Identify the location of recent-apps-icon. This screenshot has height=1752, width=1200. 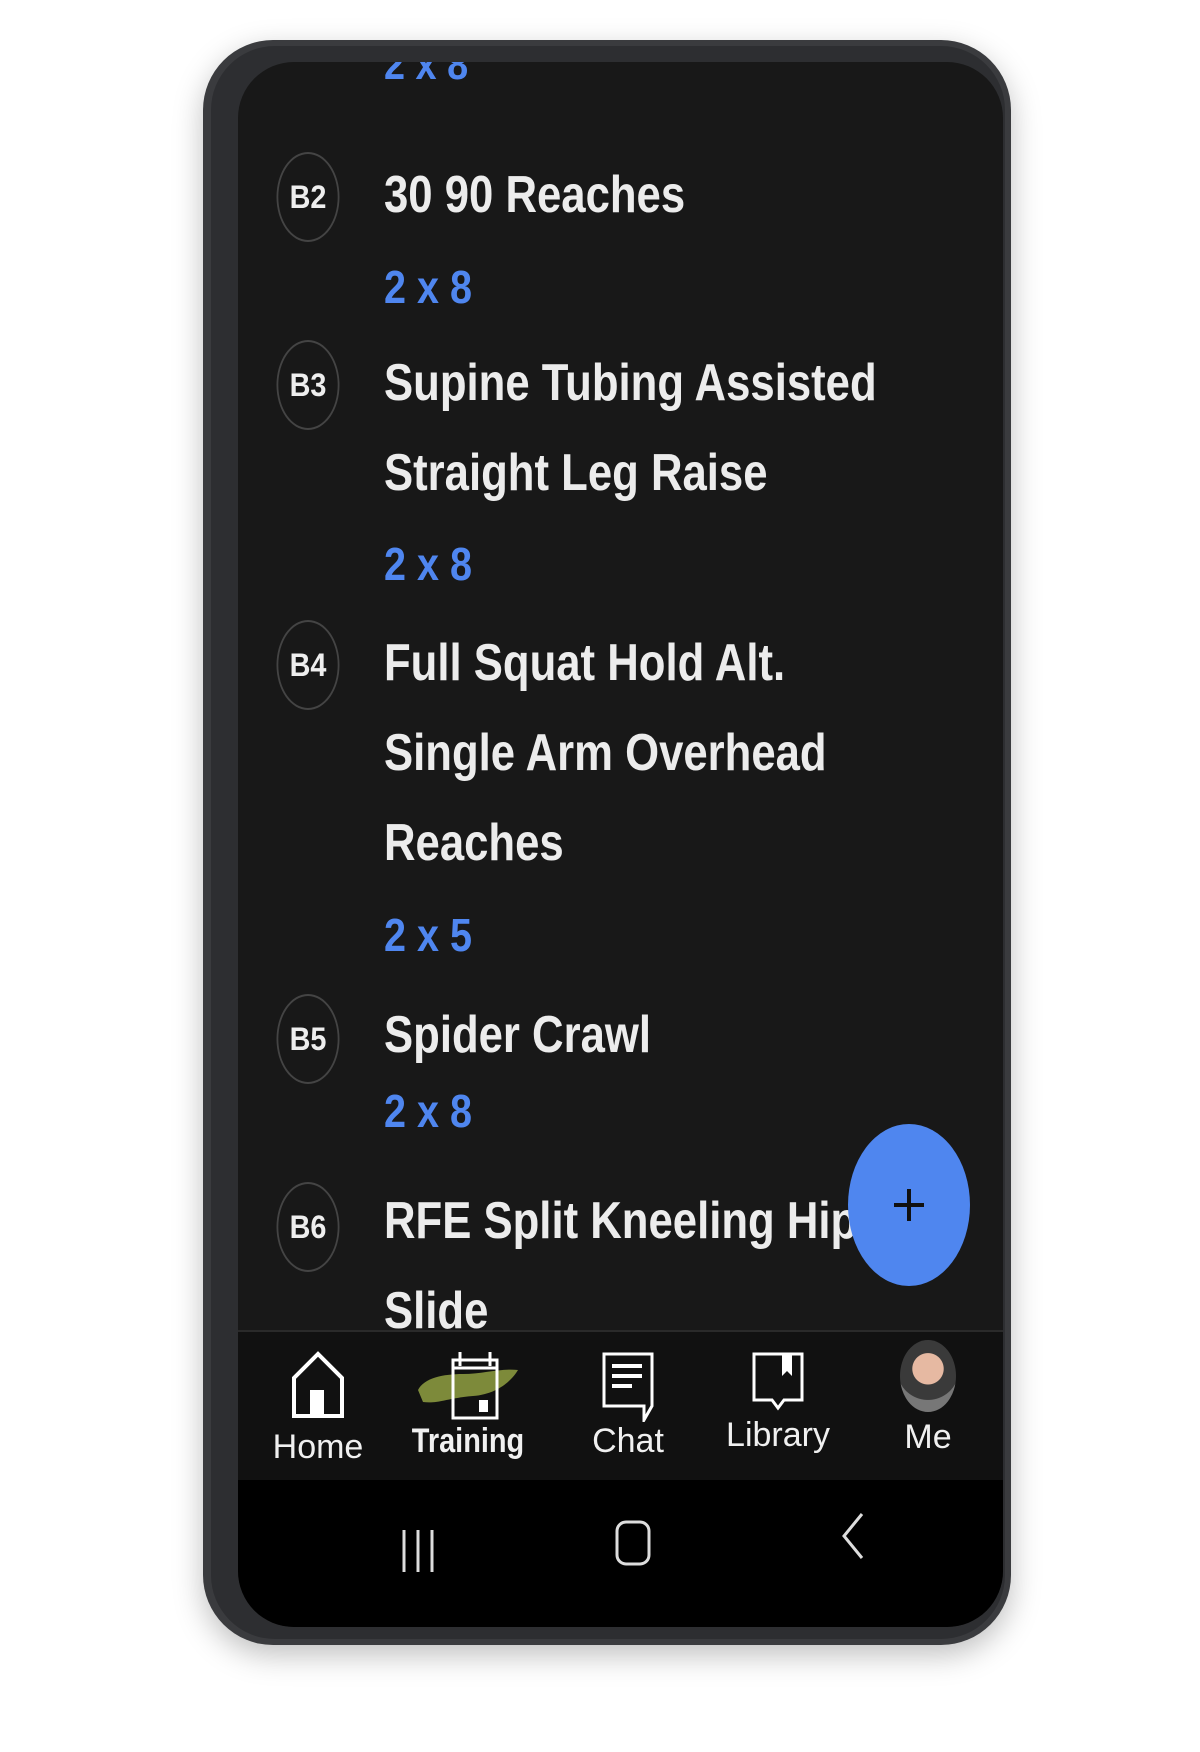
(418, 1551).